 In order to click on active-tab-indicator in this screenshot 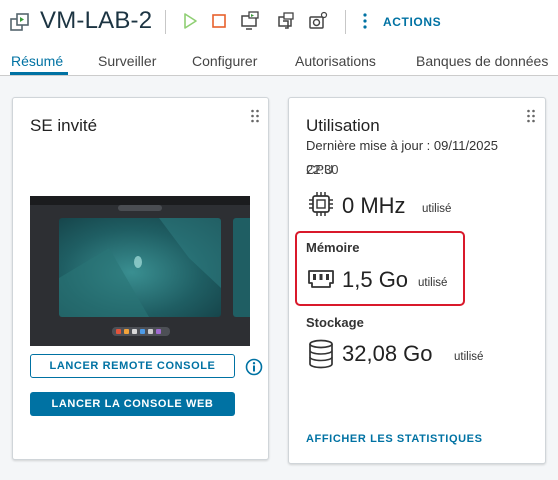, I will do `click(39, 73)`.